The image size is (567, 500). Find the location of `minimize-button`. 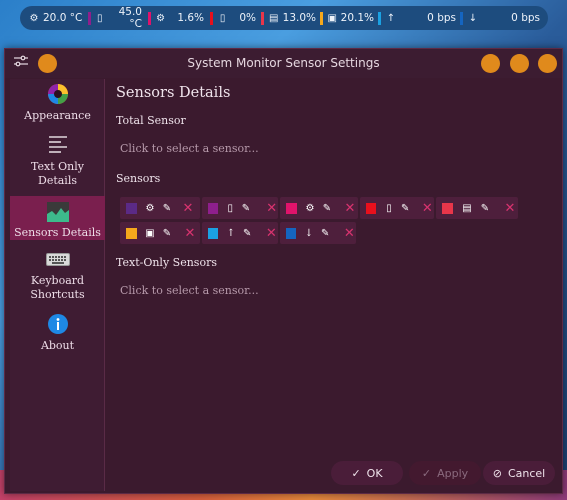

minimize-button is located at coordinates (490, 63).